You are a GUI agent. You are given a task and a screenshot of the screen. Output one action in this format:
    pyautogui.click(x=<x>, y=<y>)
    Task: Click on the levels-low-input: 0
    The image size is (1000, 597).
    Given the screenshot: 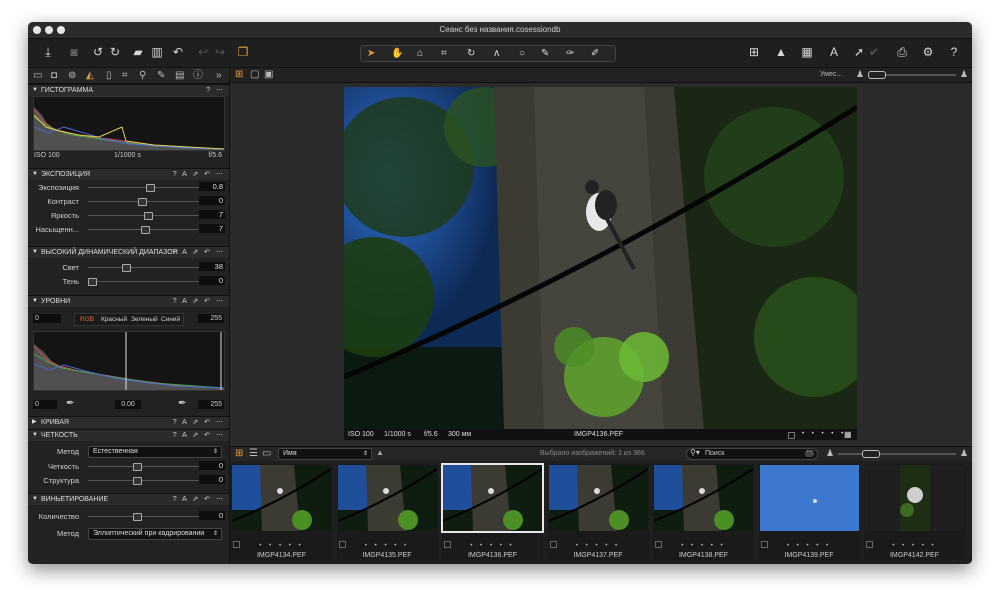 What is the action you would take?
    pyautogui.click(x=47, y=318)
    